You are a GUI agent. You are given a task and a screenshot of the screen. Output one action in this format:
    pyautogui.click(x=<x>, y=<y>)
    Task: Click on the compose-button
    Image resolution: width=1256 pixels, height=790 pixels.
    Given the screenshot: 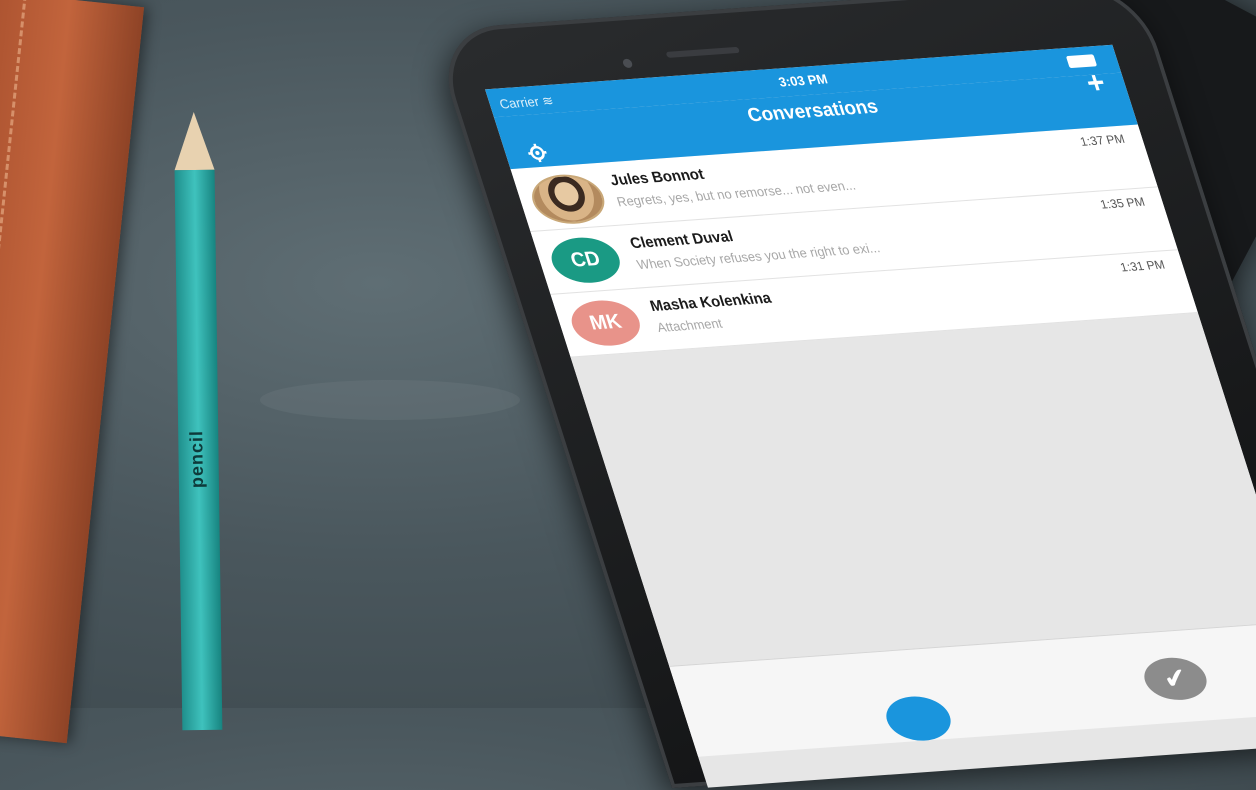 What is the action you would take?
    pyautogui.click(x=918, y=718)
    